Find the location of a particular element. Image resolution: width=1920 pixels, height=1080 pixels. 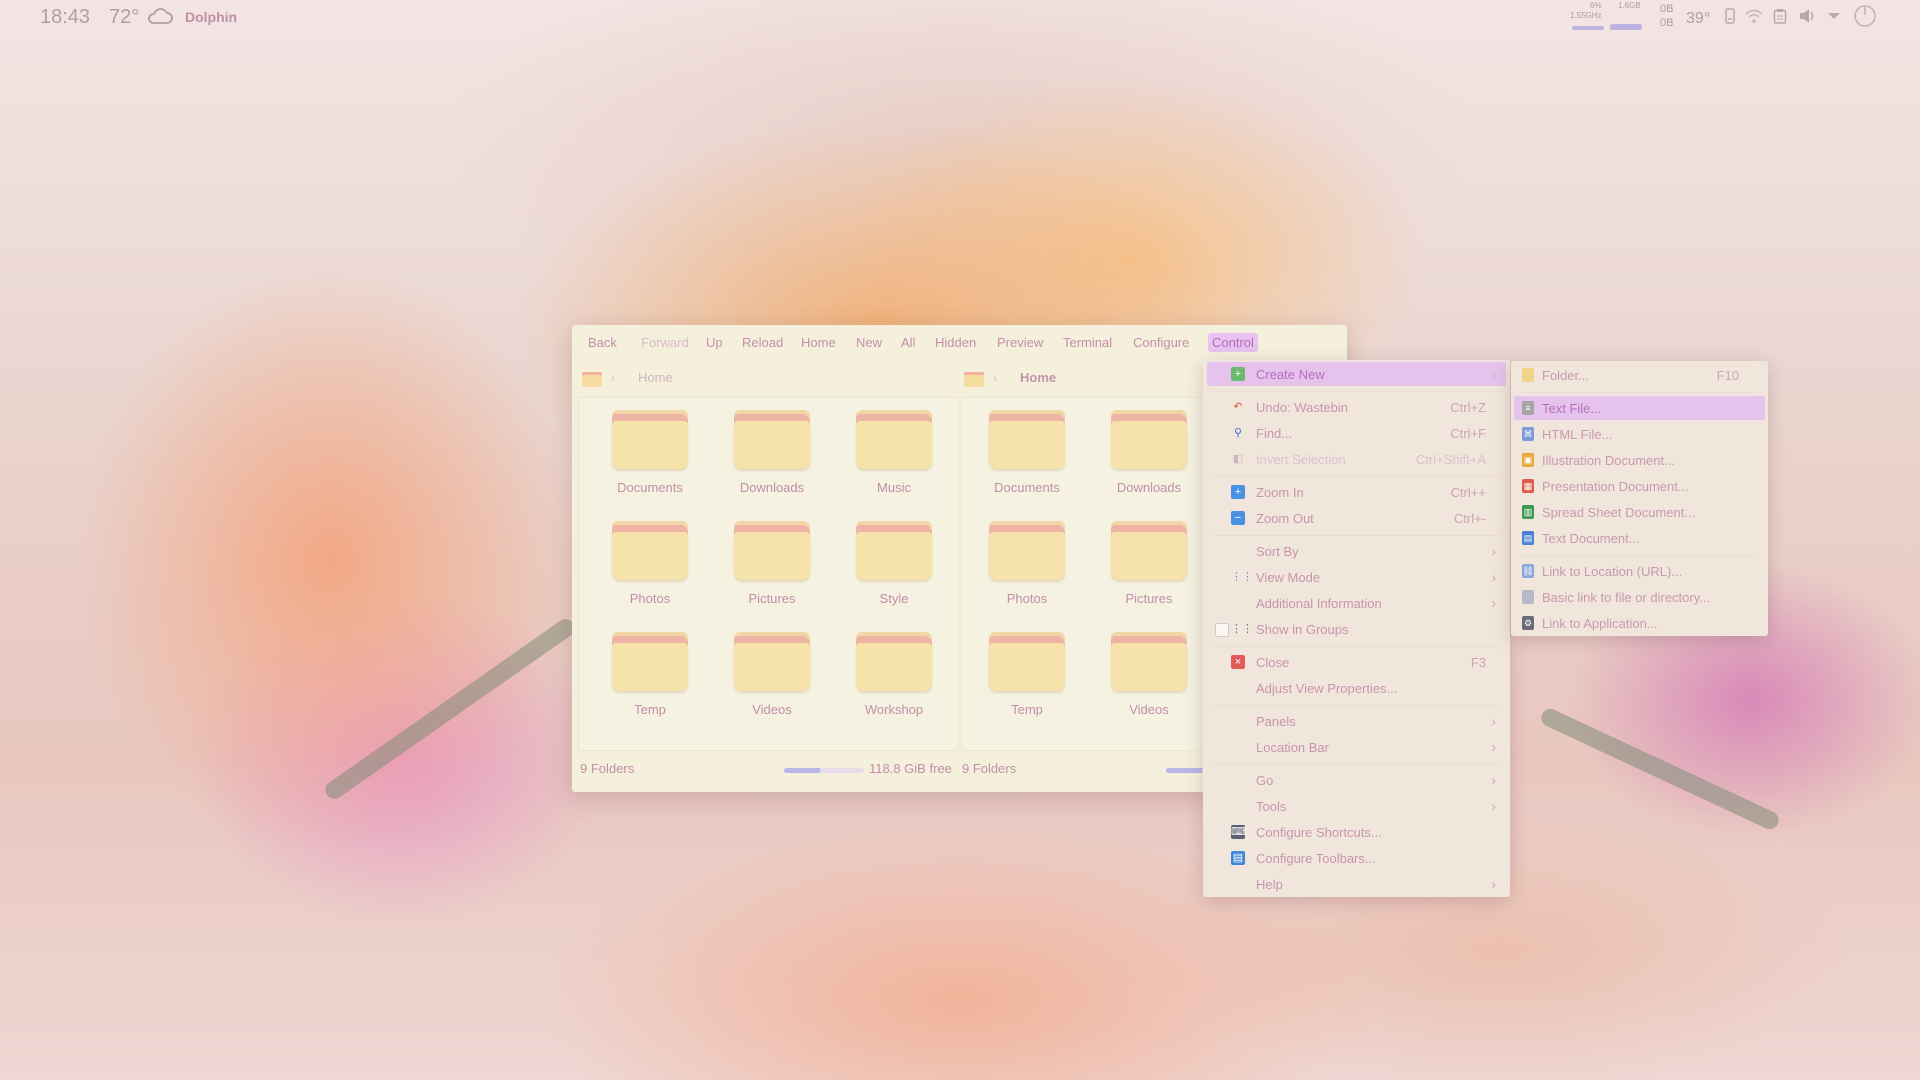

all-button: All is located at coordinates (908, 342).